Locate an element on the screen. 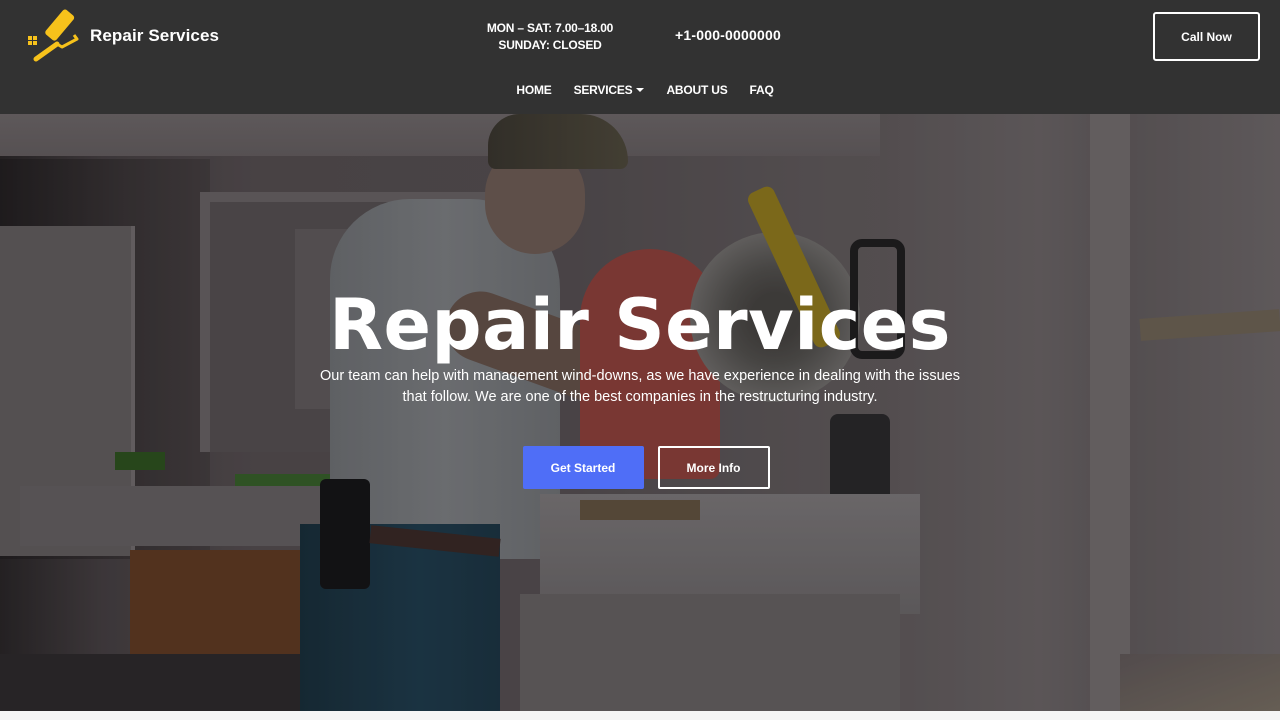  nav-item-label: SERVICES is located at coordinates (603, 90).